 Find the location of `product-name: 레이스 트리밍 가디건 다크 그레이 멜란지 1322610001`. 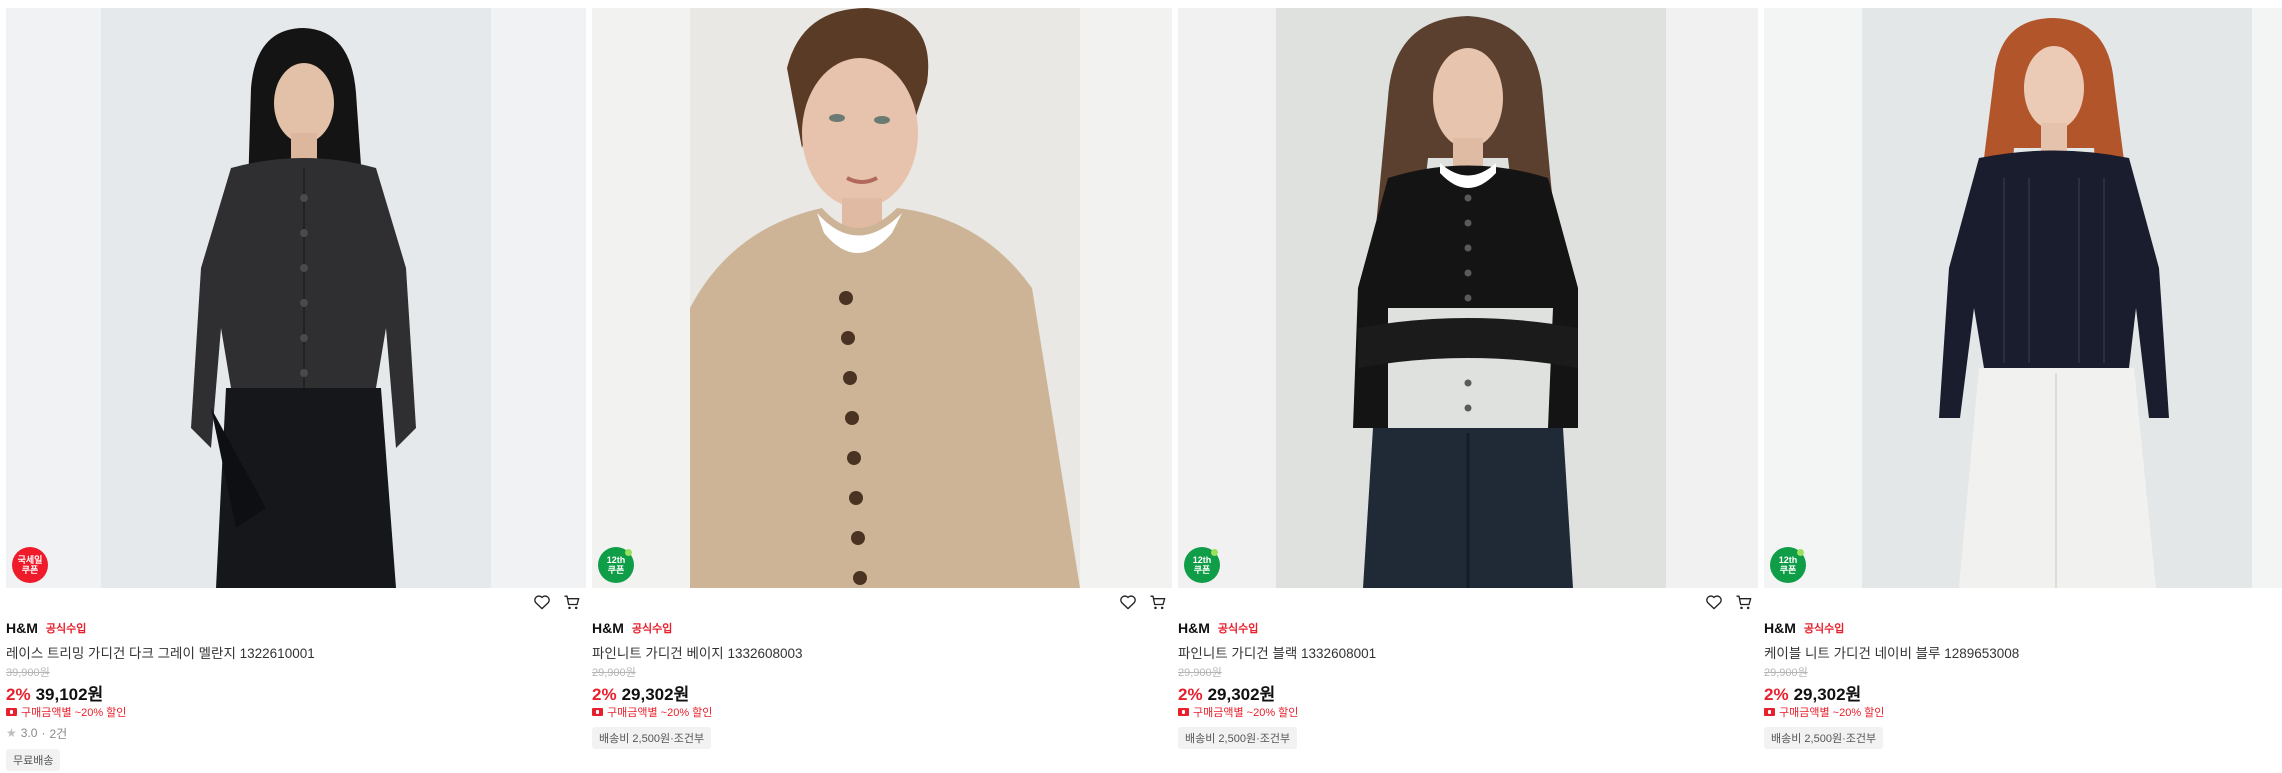

product-name: 레이스 트리밍 가디건 다크 그레이 멜란지 1322610001 is located at coordinates (296, 651).